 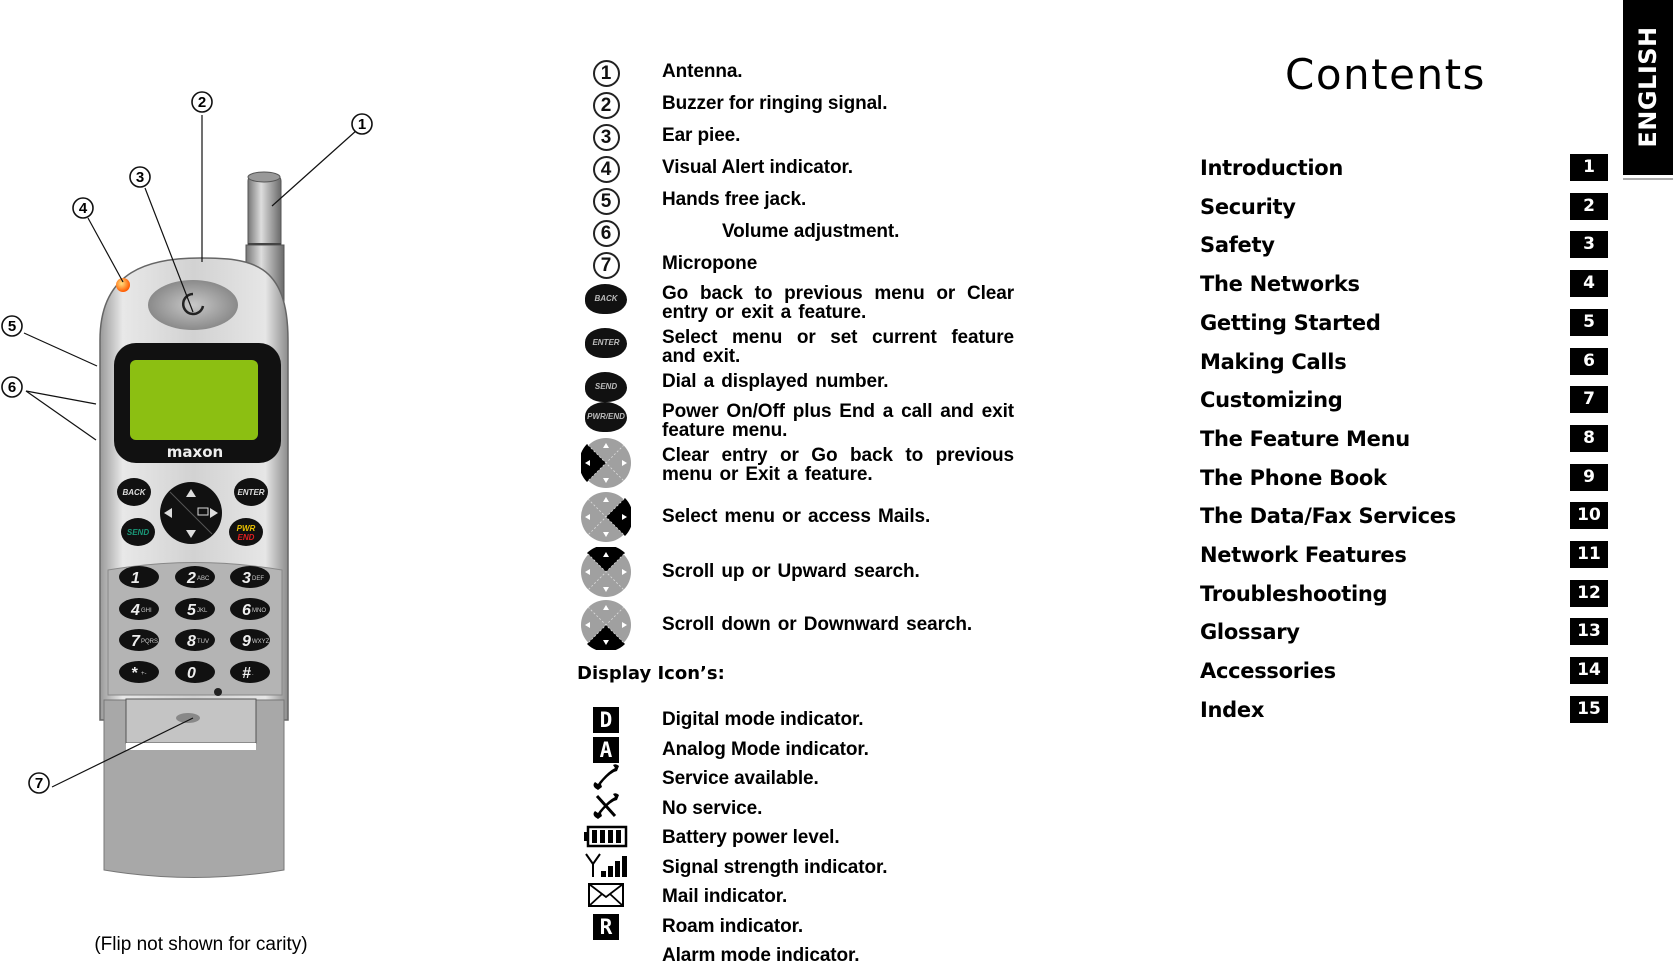 I want to click on callout-label: 7, so click(x=39, y=783).